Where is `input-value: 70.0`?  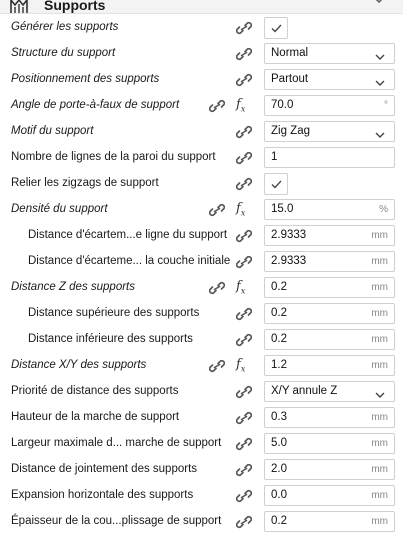
input-value: 70.0 is located at coordinates (282, 105).